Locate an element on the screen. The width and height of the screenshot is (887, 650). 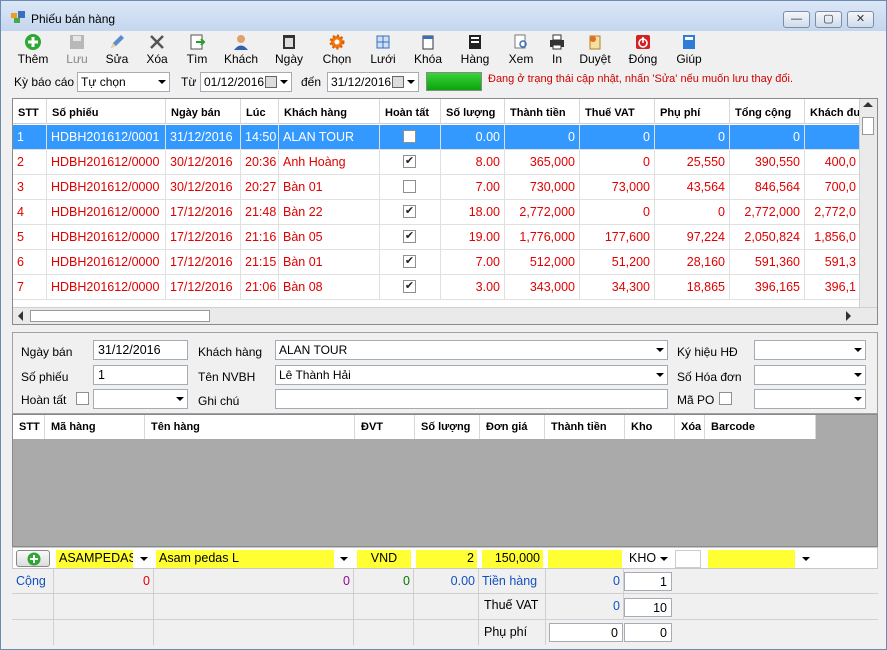
edit-button: Sửa is located at coordinates (117, 50).